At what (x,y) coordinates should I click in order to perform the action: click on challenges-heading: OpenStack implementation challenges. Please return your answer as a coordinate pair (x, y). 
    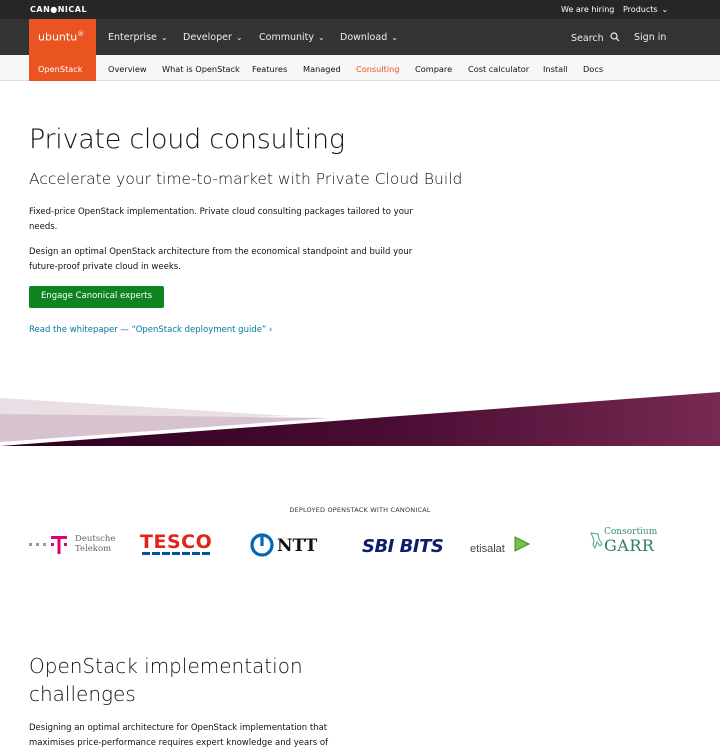
    Looking at the image, I should click on (166, 680).